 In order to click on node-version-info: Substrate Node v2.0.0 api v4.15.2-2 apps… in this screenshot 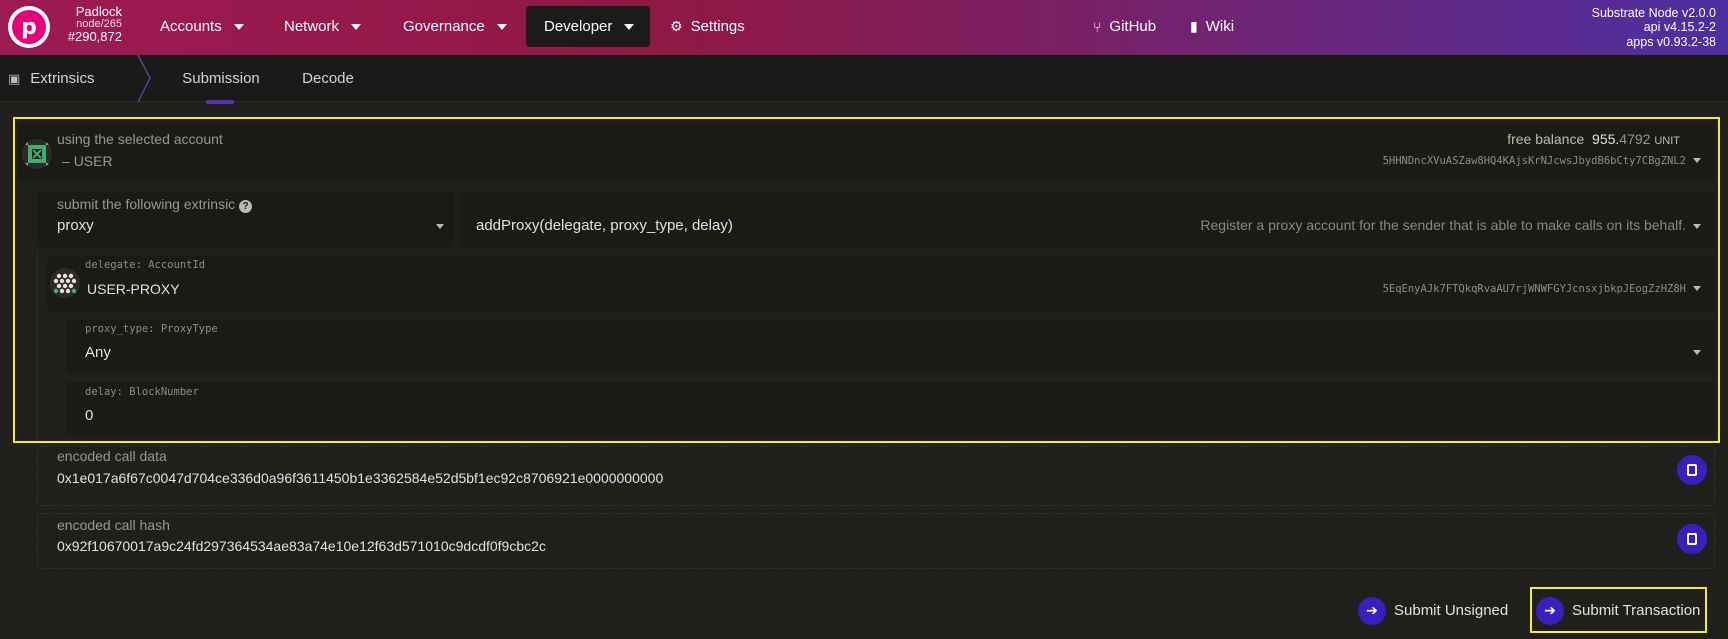, I will do `click(1654, 27)`.